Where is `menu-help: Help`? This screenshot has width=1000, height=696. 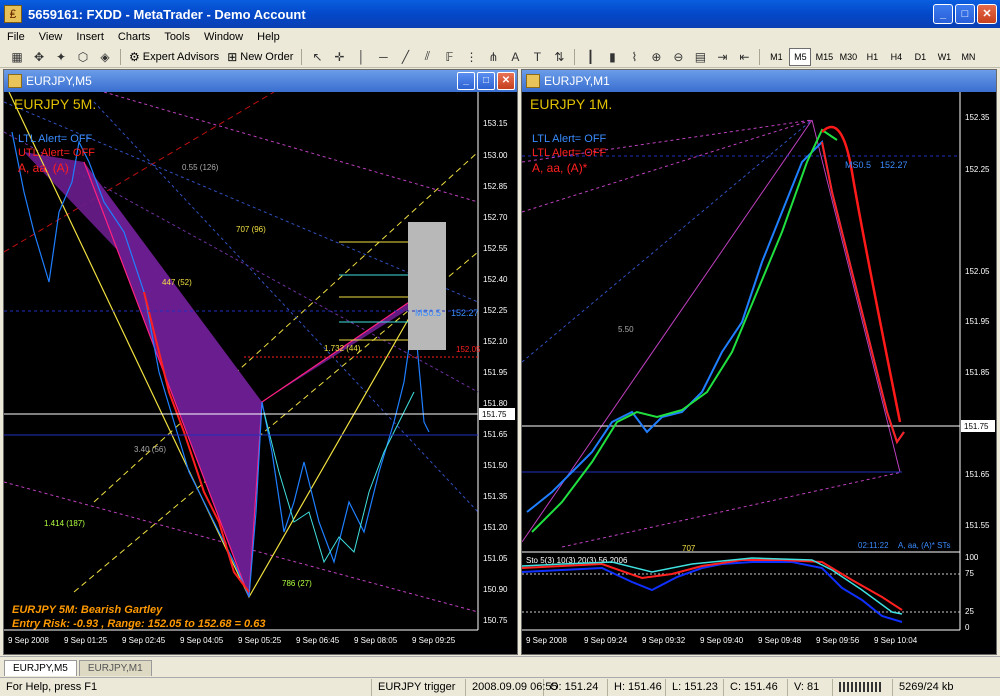 menu-help: Help is located at coordinates (268, 37).